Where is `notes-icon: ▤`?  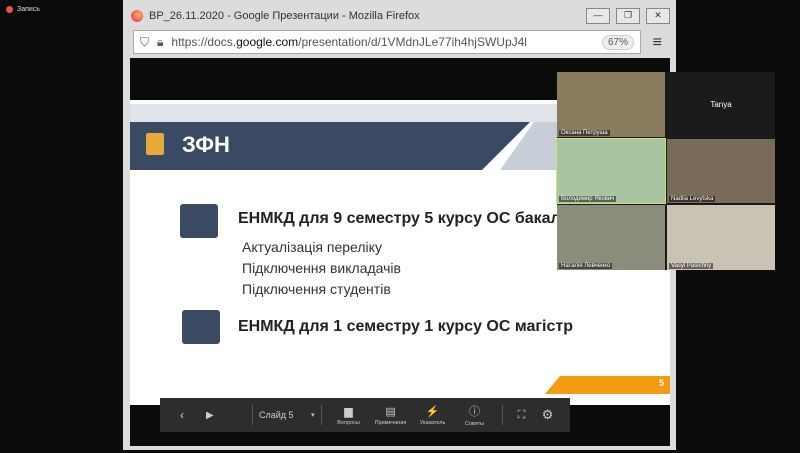
notes-icon: ▤ is located at coordinates (390, 411).